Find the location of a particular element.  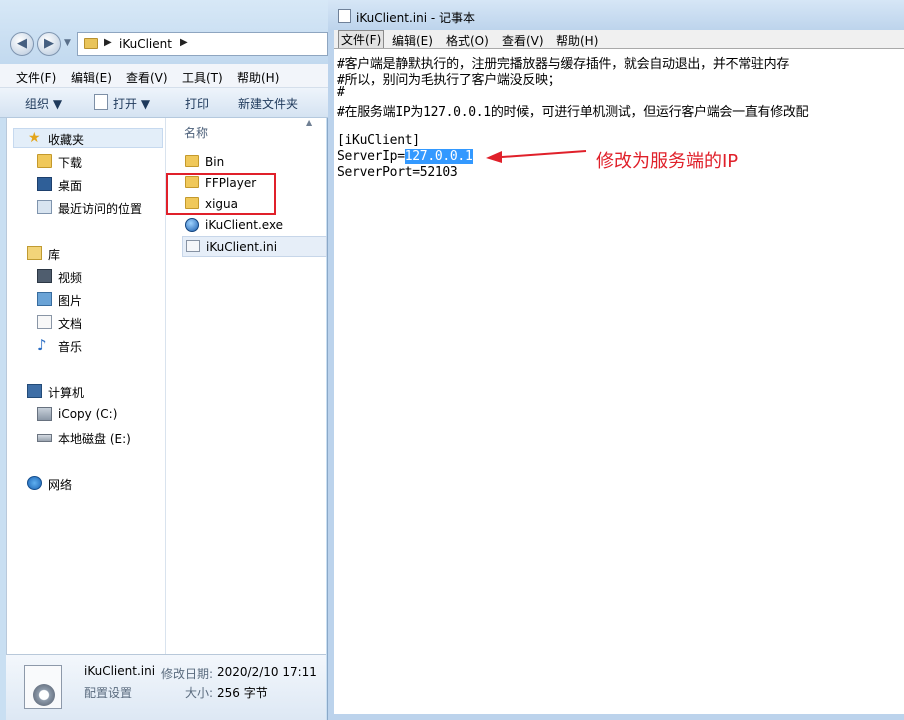

address-row: ◀ ▶ ▼ ▶ iKuClient ▶ is located at coordinates (164, 32).